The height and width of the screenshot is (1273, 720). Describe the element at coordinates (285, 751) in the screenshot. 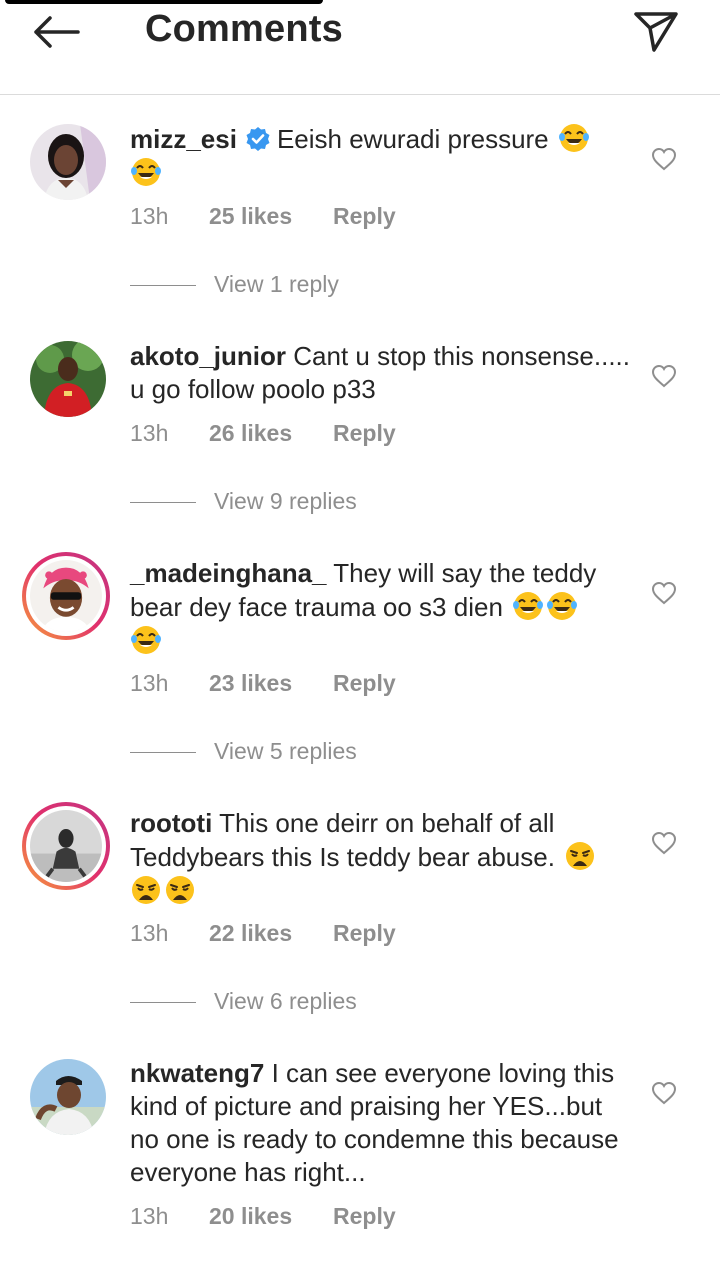

I see `view-replies-label: View 5 replies` at that location.